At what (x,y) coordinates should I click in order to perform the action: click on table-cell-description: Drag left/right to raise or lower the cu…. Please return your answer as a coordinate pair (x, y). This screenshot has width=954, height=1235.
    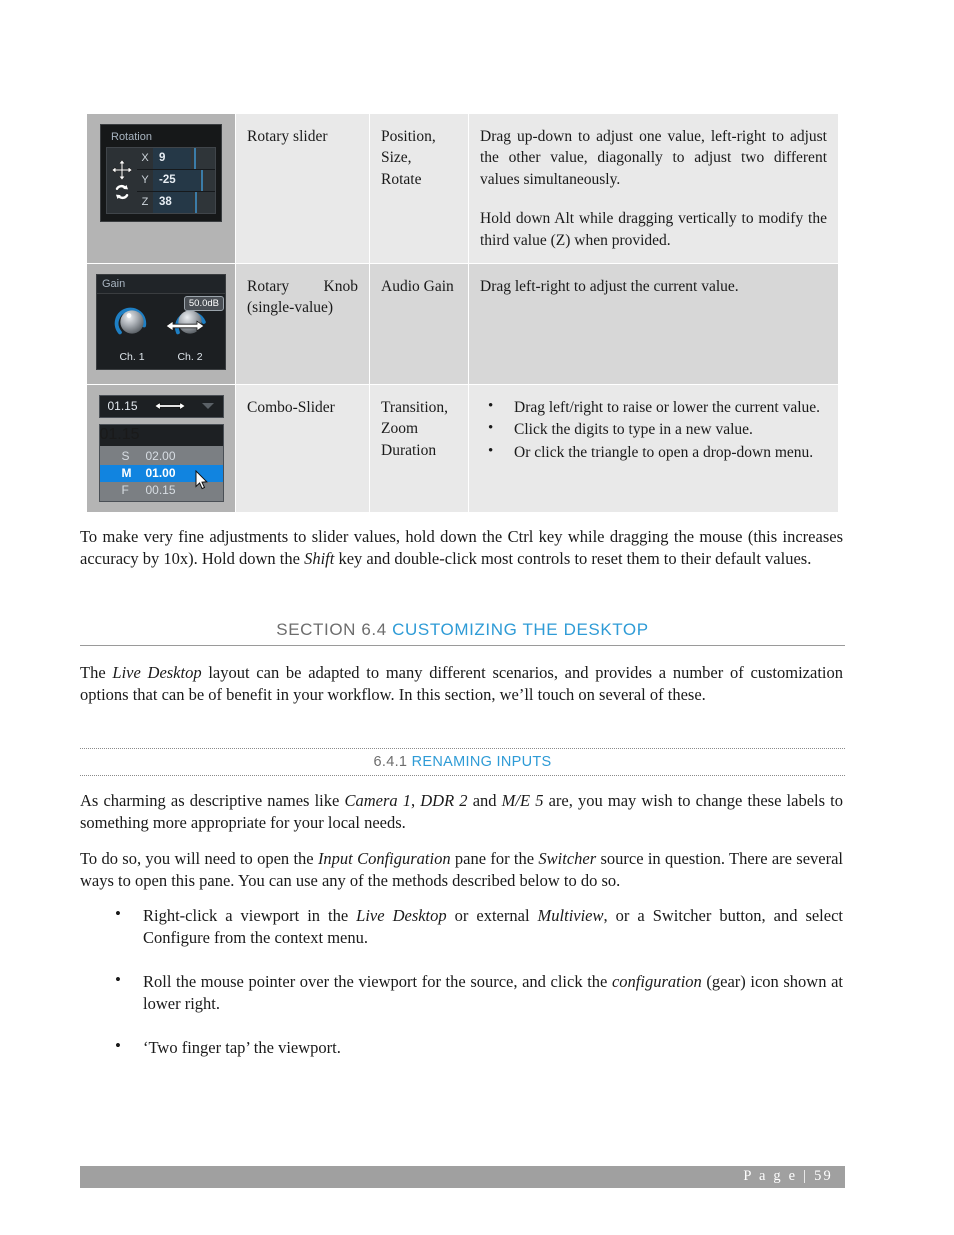
    Looking at the image, I should click on (653, 448).